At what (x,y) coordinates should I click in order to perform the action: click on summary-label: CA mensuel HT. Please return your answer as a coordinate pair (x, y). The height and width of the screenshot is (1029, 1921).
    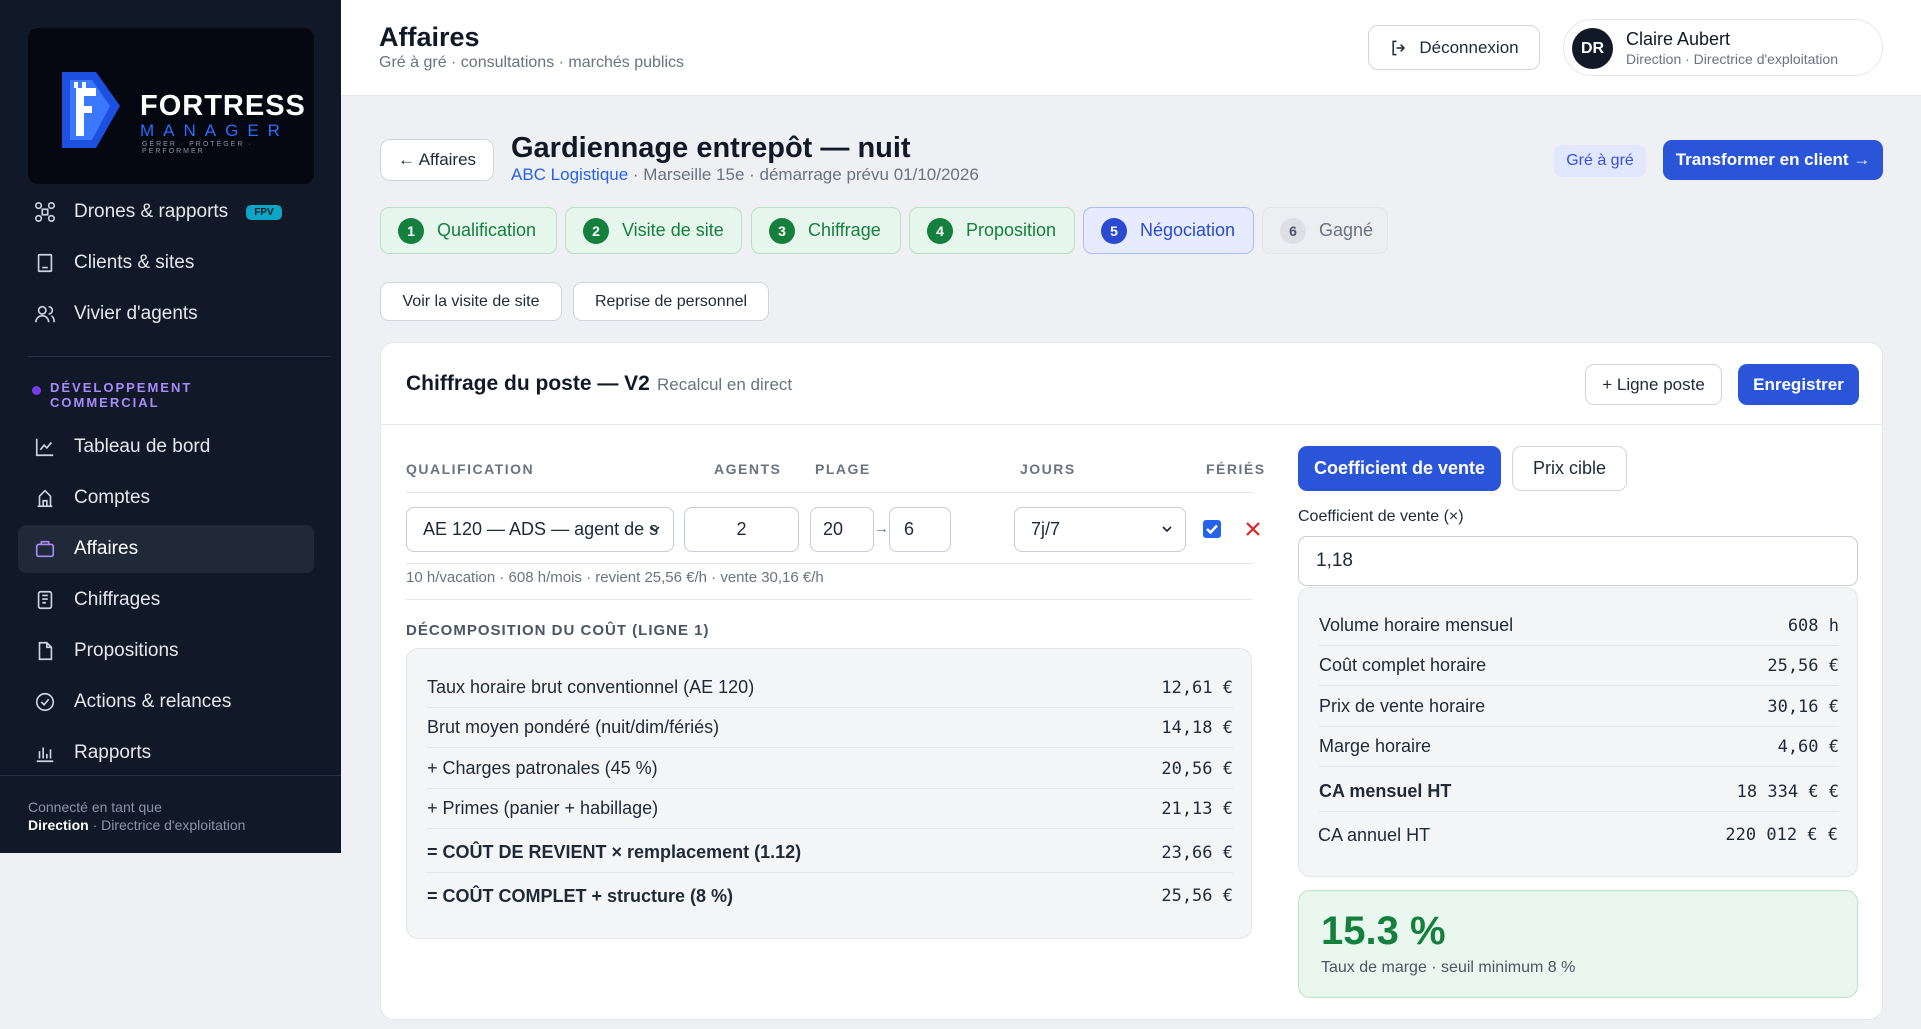
    Looking at the image, I should click on (1385, 791).